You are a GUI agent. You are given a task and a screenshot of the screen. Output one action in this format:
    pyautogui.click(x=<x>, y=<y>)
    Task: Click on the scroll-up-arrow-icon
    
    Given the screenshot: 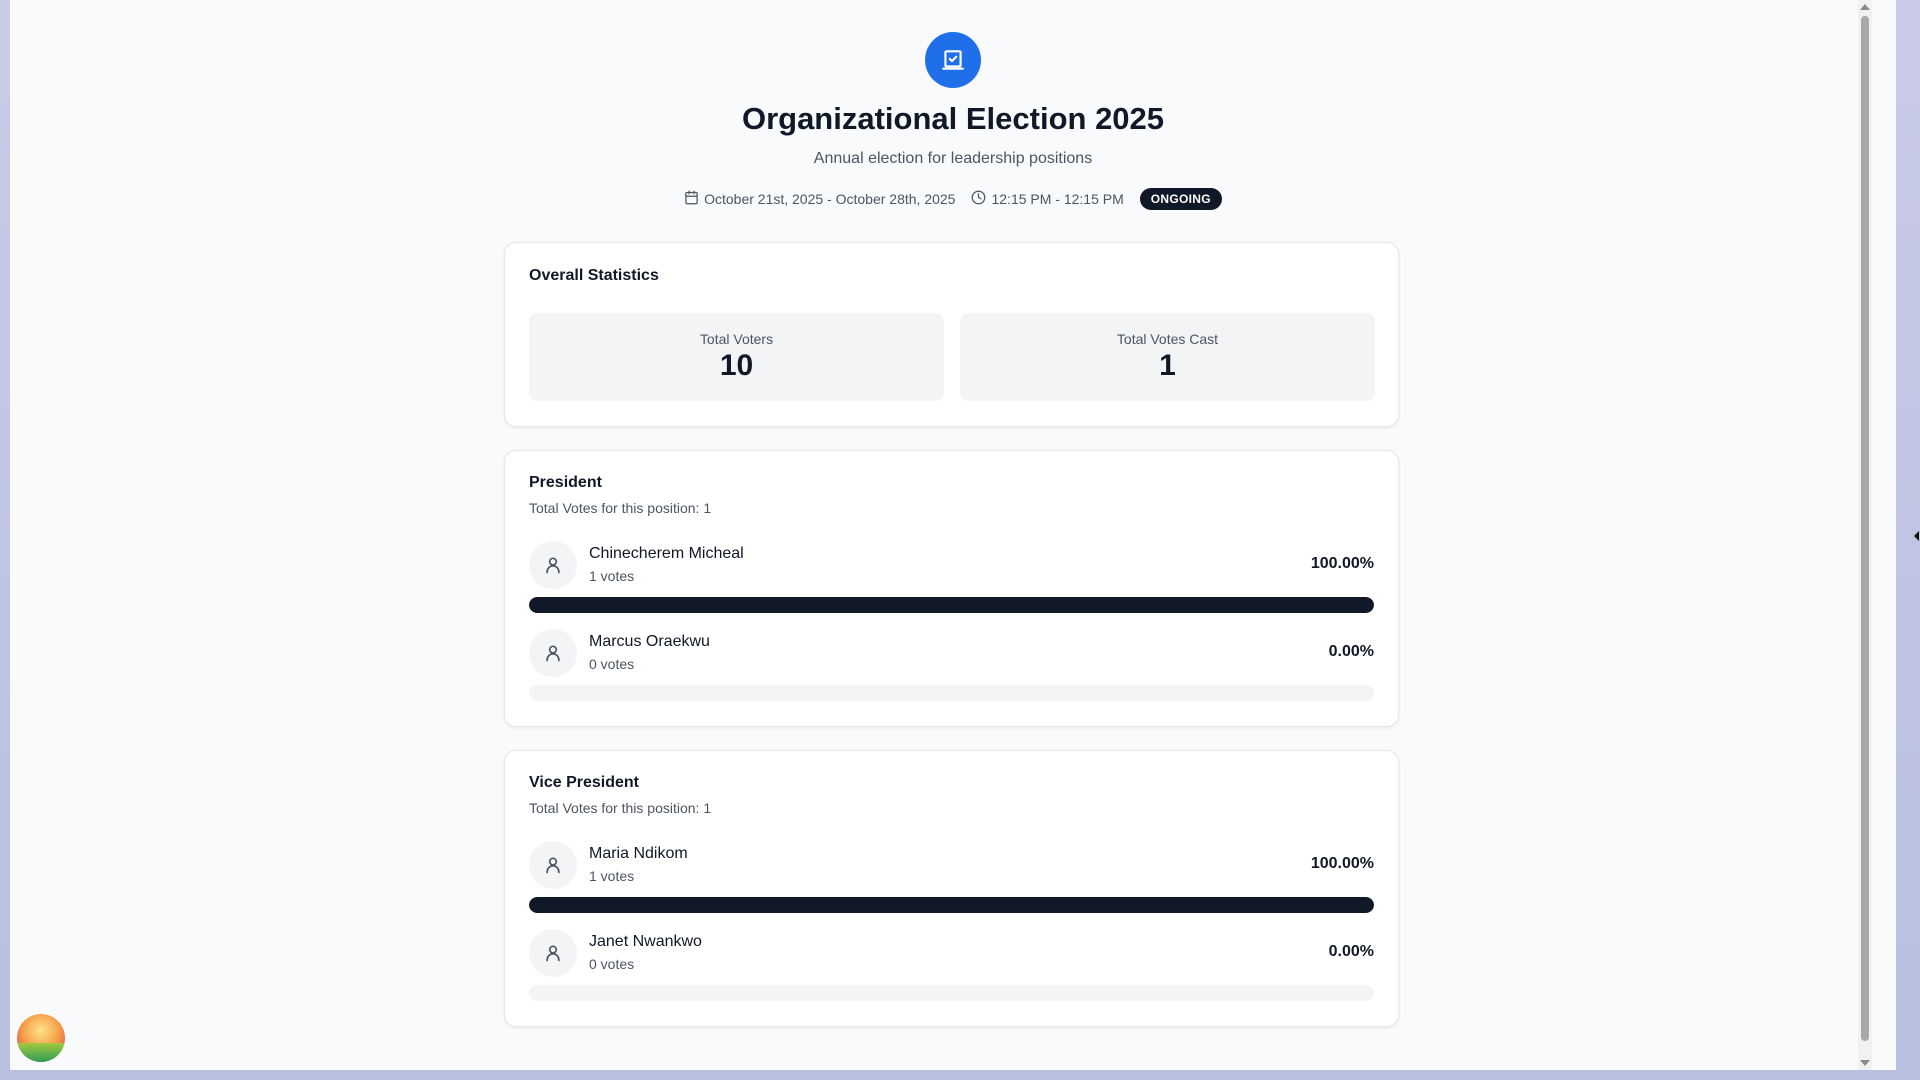 What is the action you would take?
    pyautogui.click(x=1865, y=7)
    